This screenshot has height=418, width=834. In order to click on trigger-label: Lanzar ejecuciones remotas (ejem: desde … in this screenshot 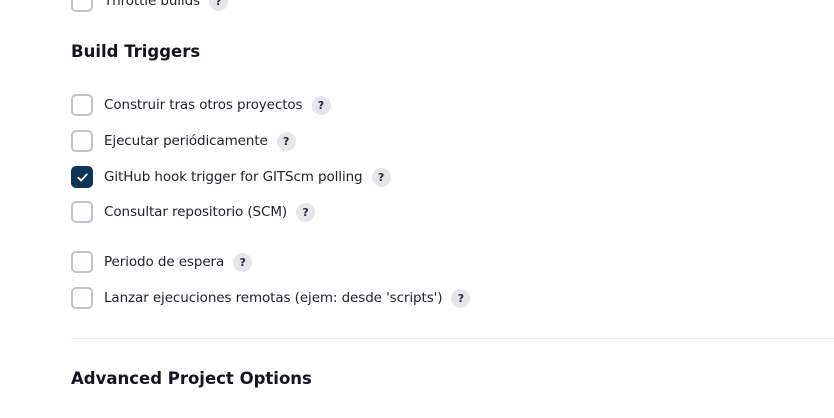, I will do `click(273, 298)`.